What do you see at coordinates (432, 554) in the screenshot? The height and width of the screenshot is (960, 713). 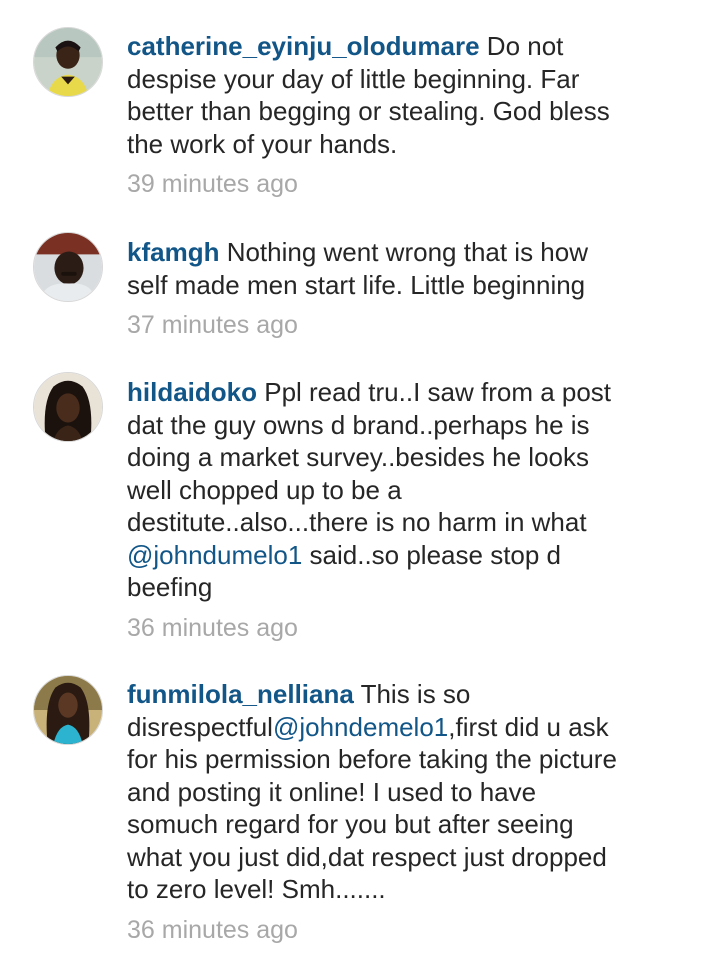 I see `comment-text: said..so please stop d` at bounding box center [432, 554].